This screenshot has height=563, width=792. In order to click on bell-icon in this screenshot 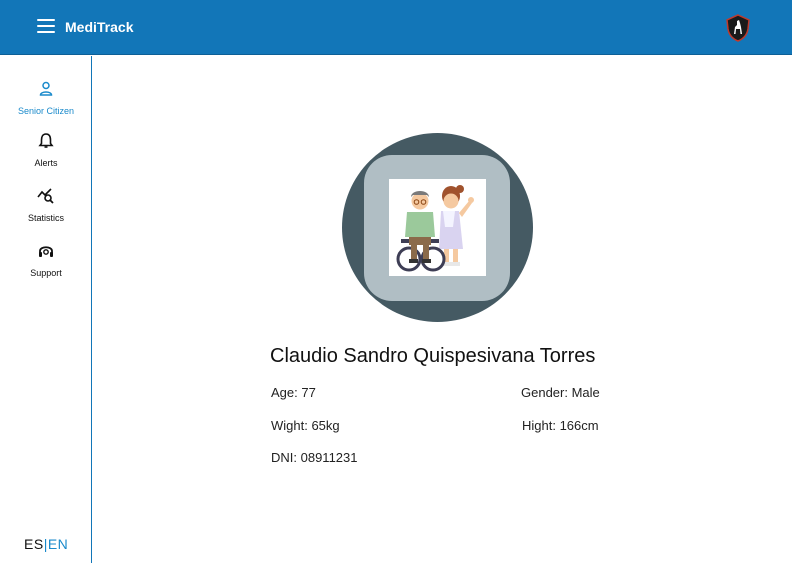, I will do `click(46, 140)`.